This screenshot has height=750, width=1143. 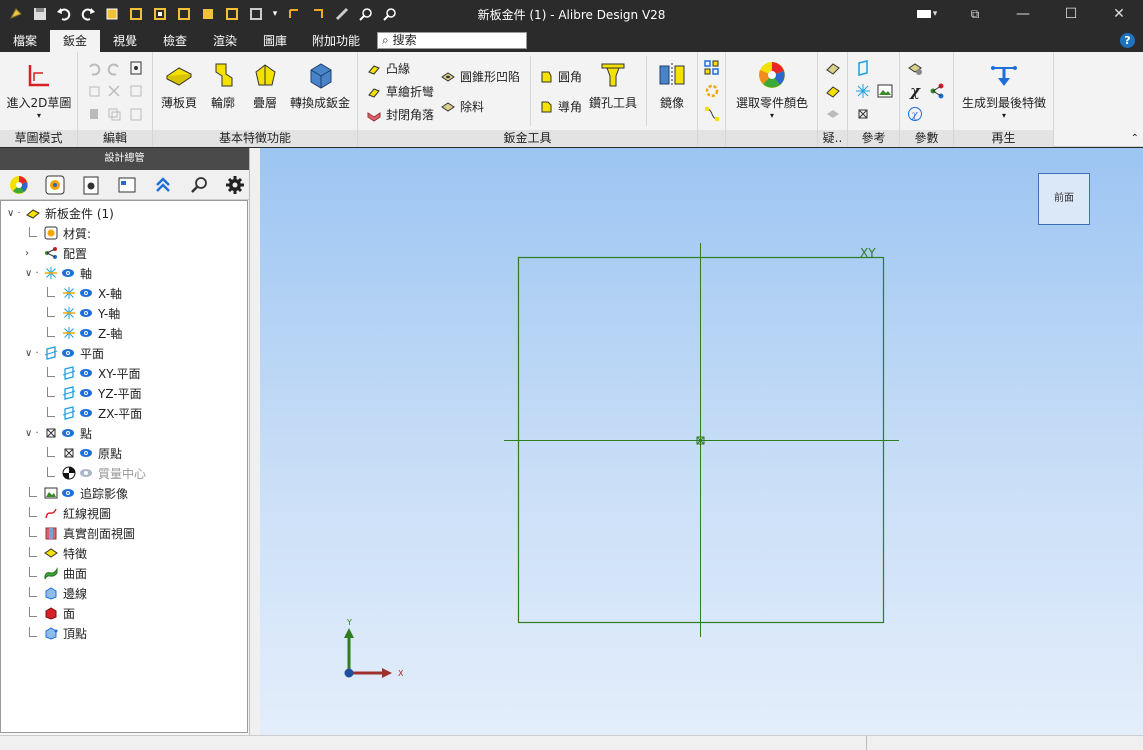 What do you see at coordinates (50, 613) in the screenshot?
I see `tree-item: 面` at bounding box center [50, 613].